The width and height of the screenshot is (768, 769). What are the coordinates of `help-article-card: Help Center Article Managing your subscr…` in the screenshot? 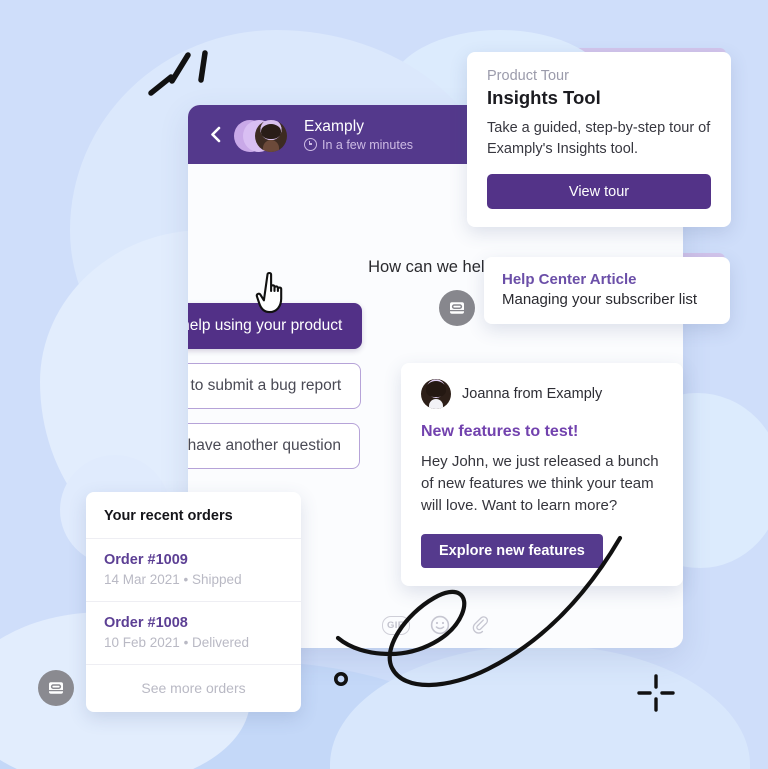 It's located at (607, 288).